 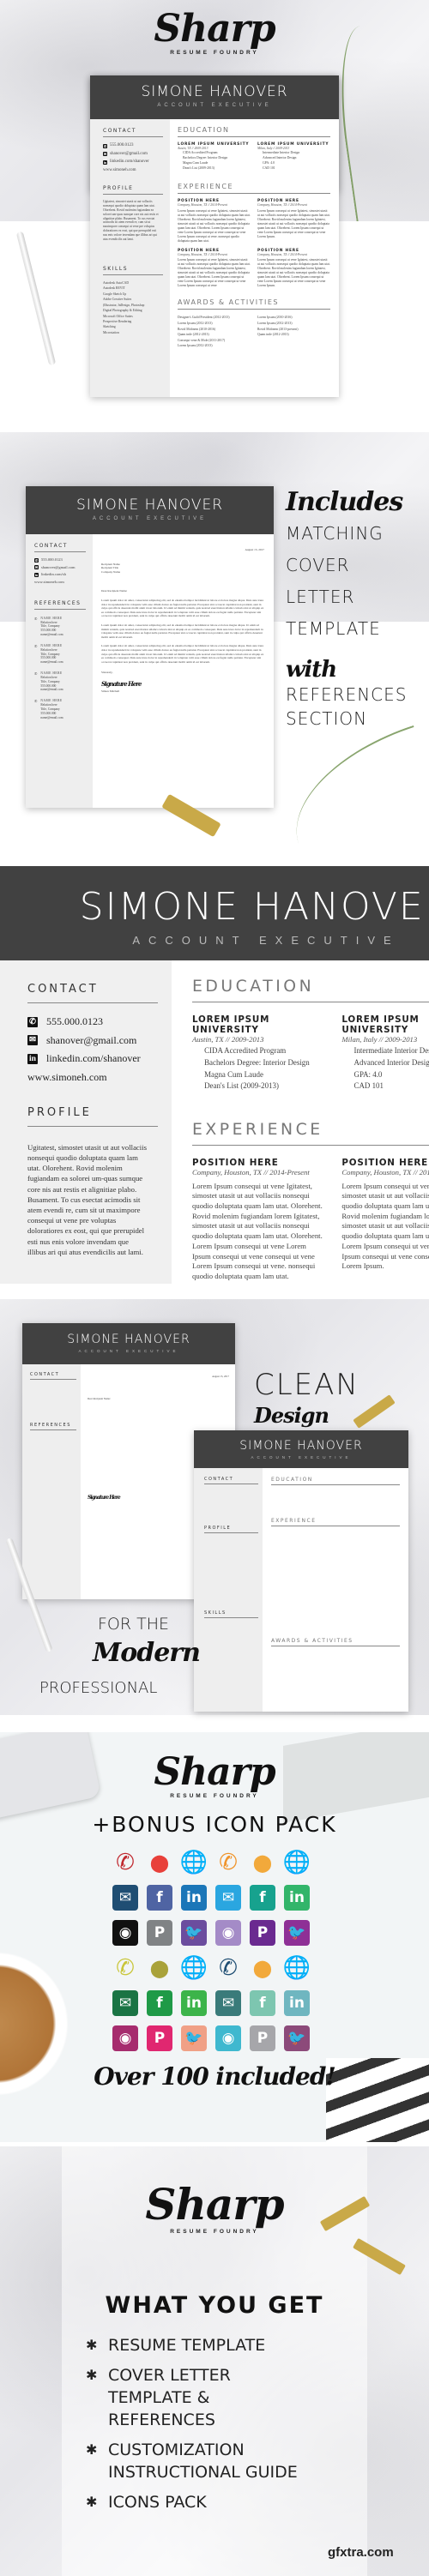 What do you see at coordinates (159, 1862) in the screenshot?
I see `map-pin-icon: ⬤` at bounding box center [159, 1862].